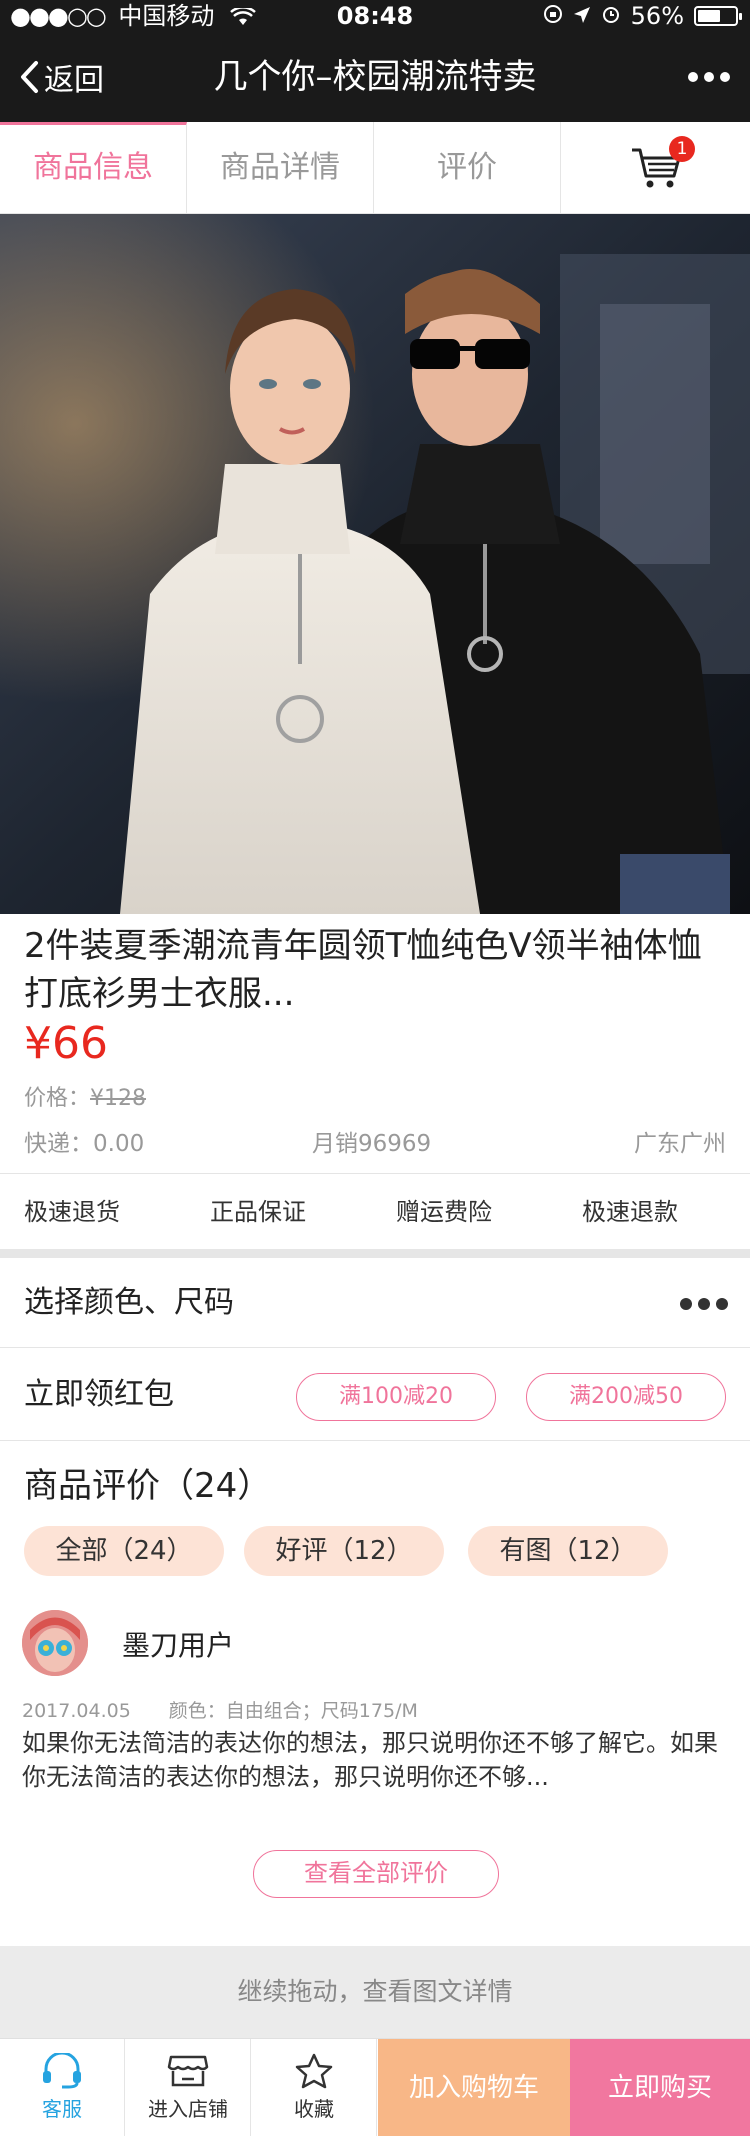 This screenshot has width=750, height=2136. Describe the element at coordinates (57, 1098) in the screenshot. I see `original-price-label: 价格：` at that location.